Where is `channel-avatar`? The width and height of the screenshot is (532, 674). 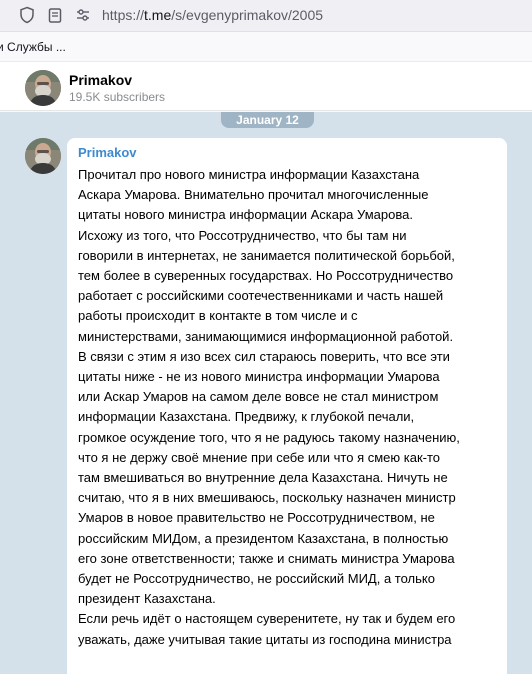
channel-avatar is located at coordinates (43, 88).